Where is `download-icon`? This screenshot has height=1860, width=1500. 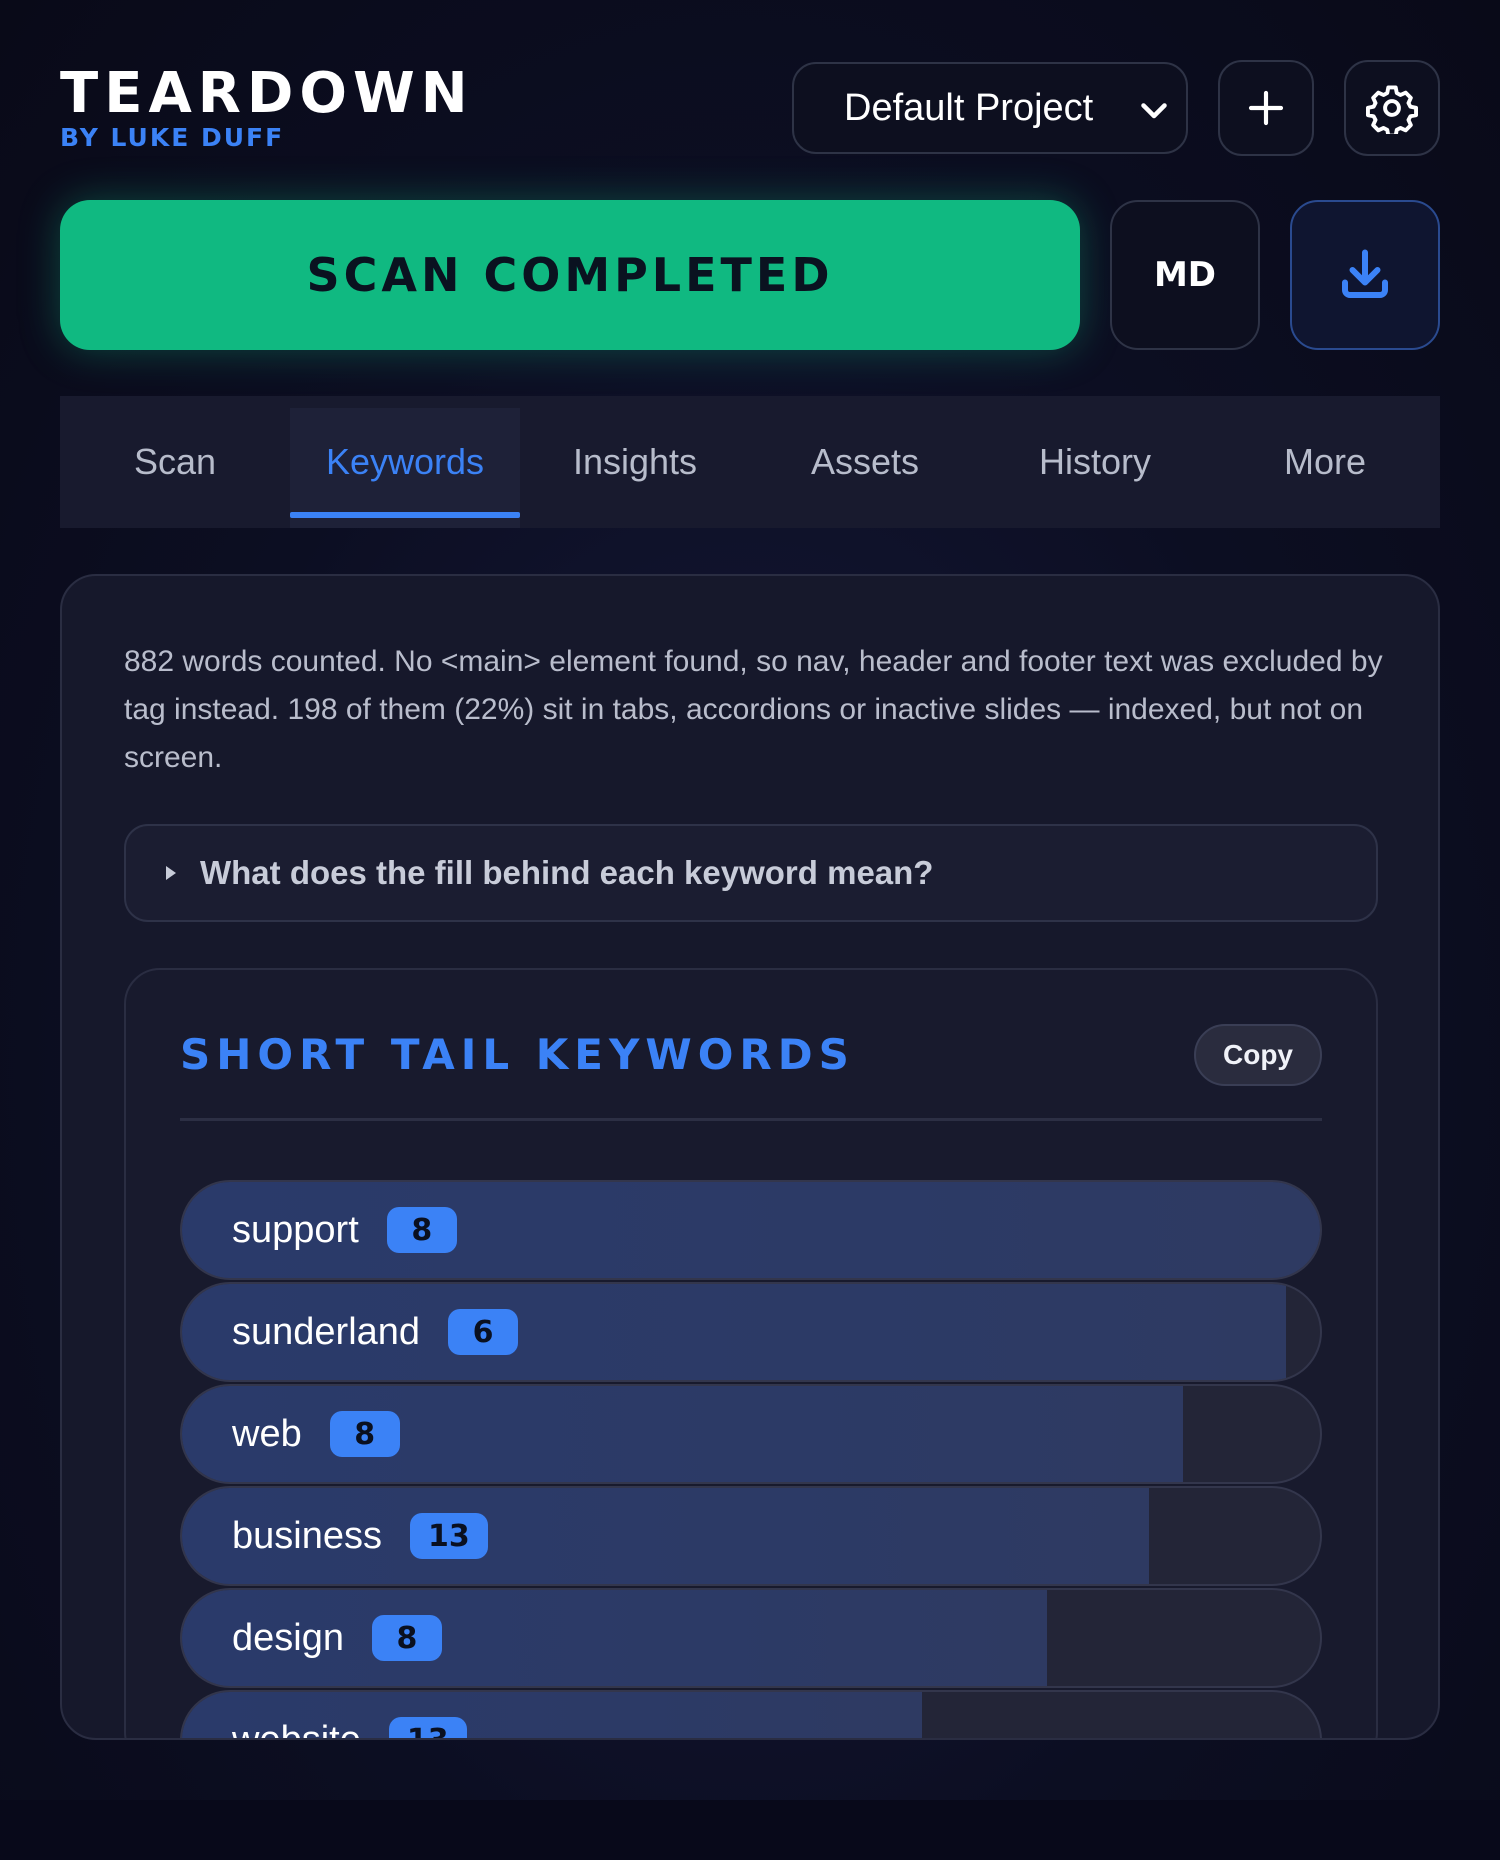 download-icon is located at coordinates (1365, 273).